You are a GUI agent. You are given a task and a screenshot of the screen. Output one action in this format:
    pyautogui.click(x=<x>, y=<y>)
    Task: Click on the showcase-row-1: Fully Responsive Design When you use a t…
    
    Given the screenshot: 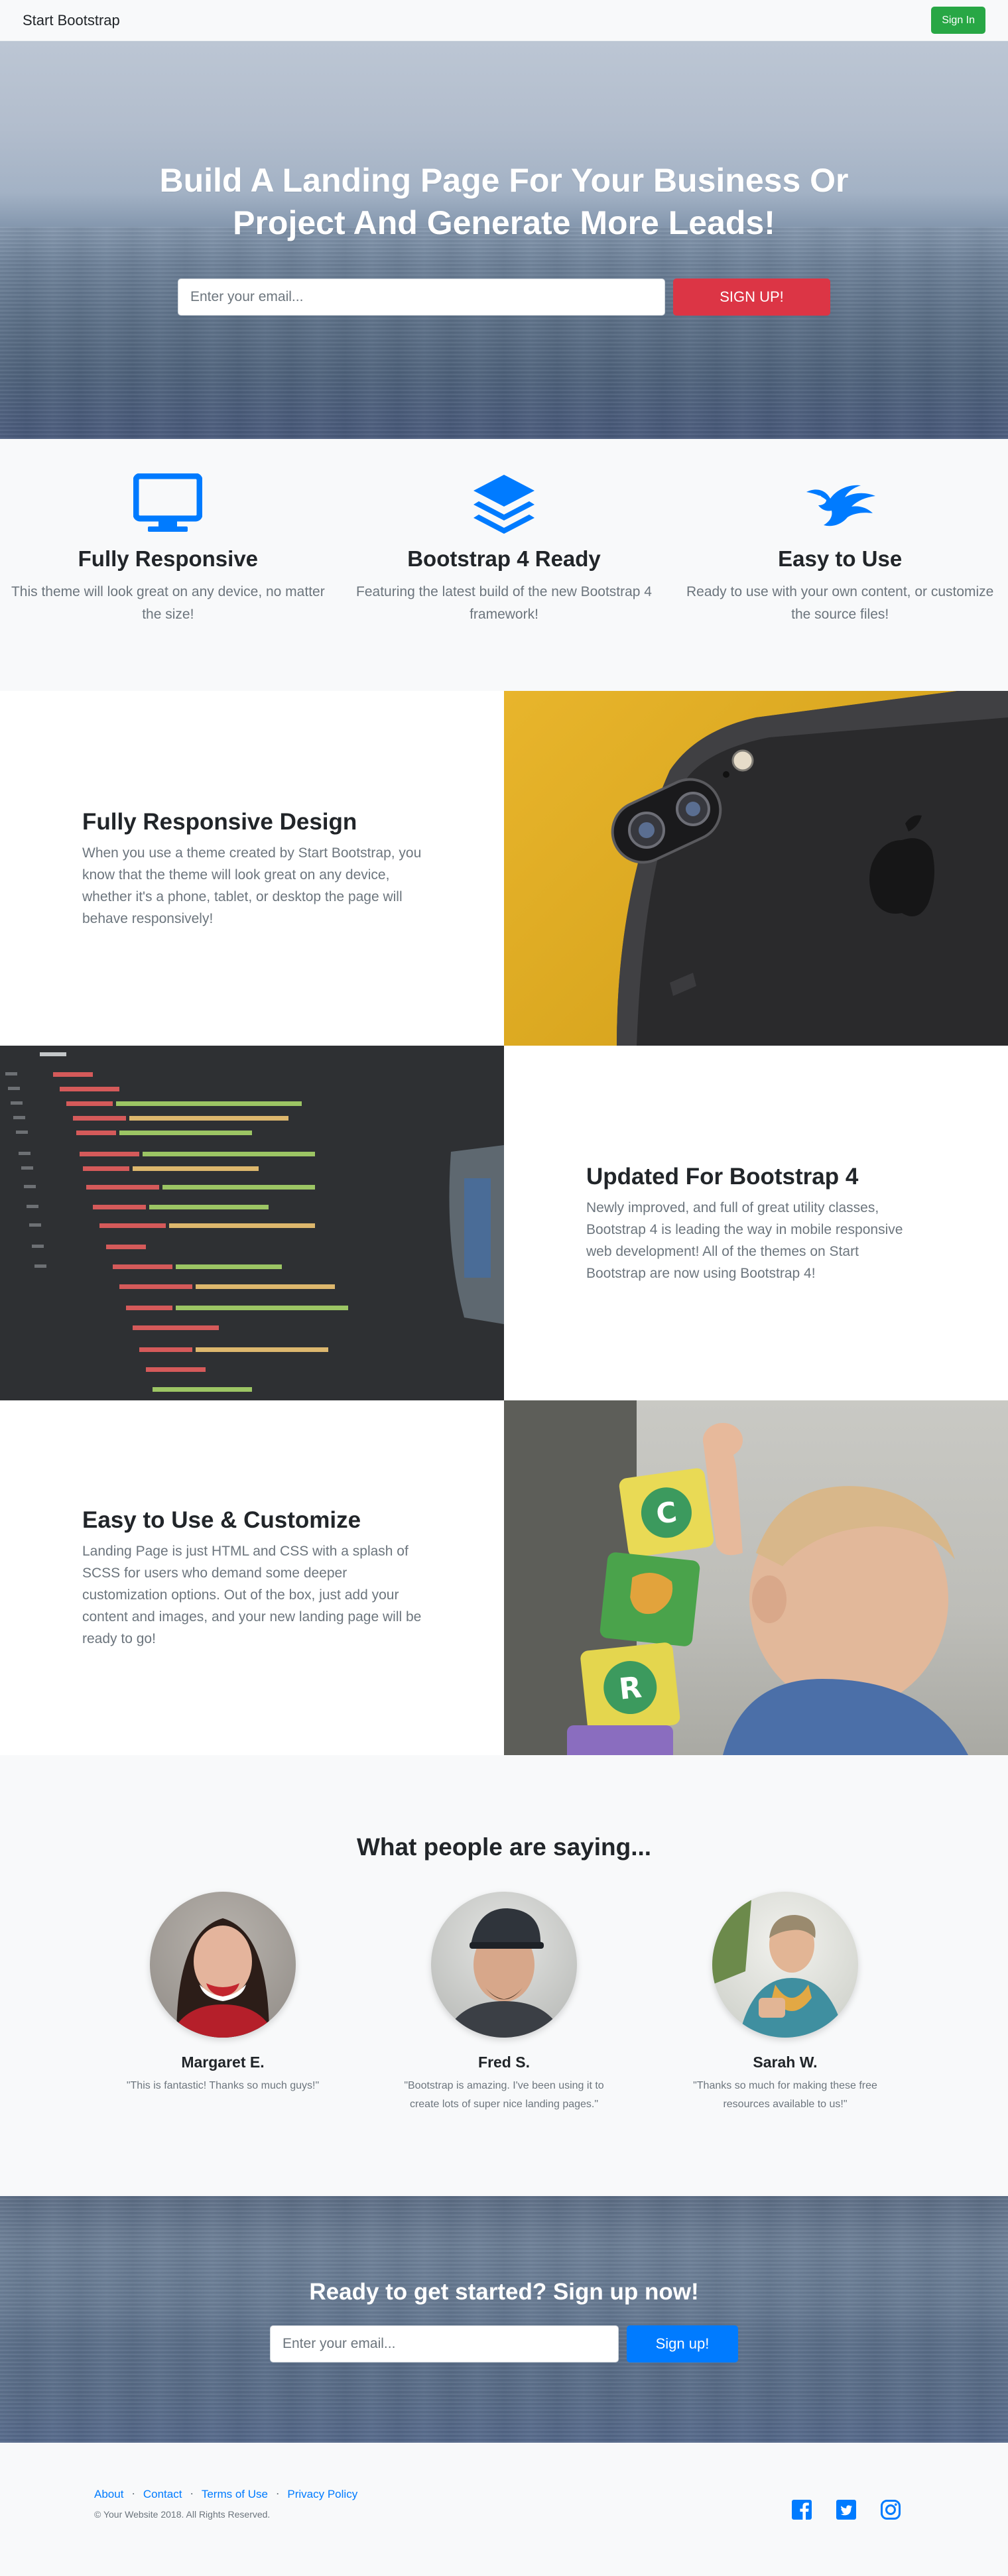 What is the action you would take?
    pyautogui.click(x=504, y=868)
    